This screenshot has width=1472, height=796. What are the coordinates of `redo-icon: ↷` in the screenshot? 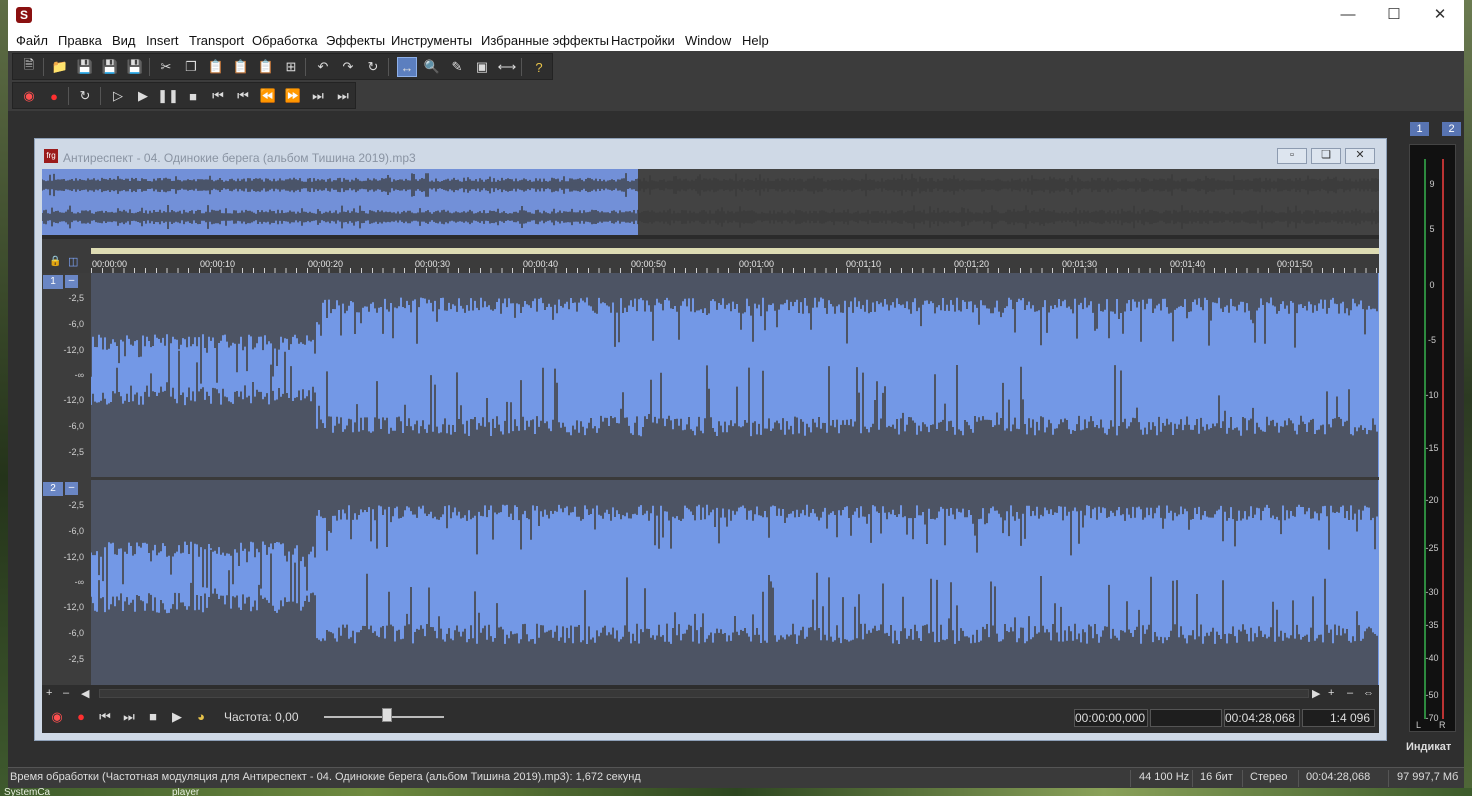 It's located at (348, 67).